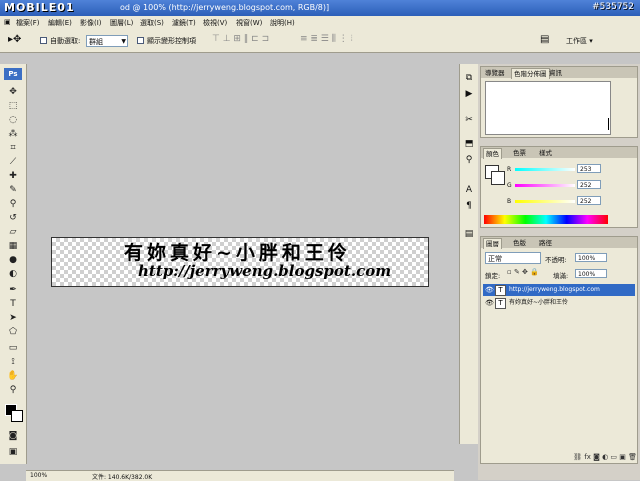 The height and width of the screenshot is (481, 640). What do you see at coordinates (249, 23) in the screenshot?
I see `menu-window: 視窗(W)` at bounding box center [249, 23].